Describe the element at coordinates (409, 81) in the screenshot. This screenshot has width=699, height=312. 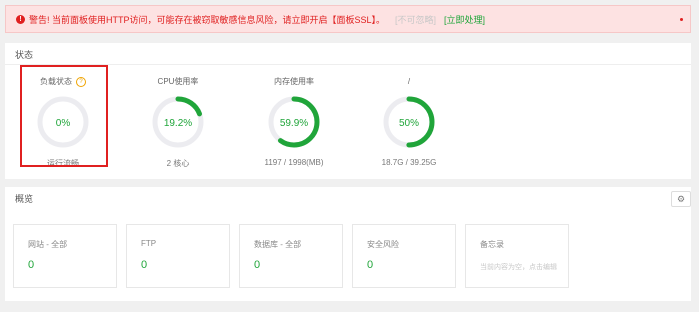
I see `gauge-title: /` at that location.